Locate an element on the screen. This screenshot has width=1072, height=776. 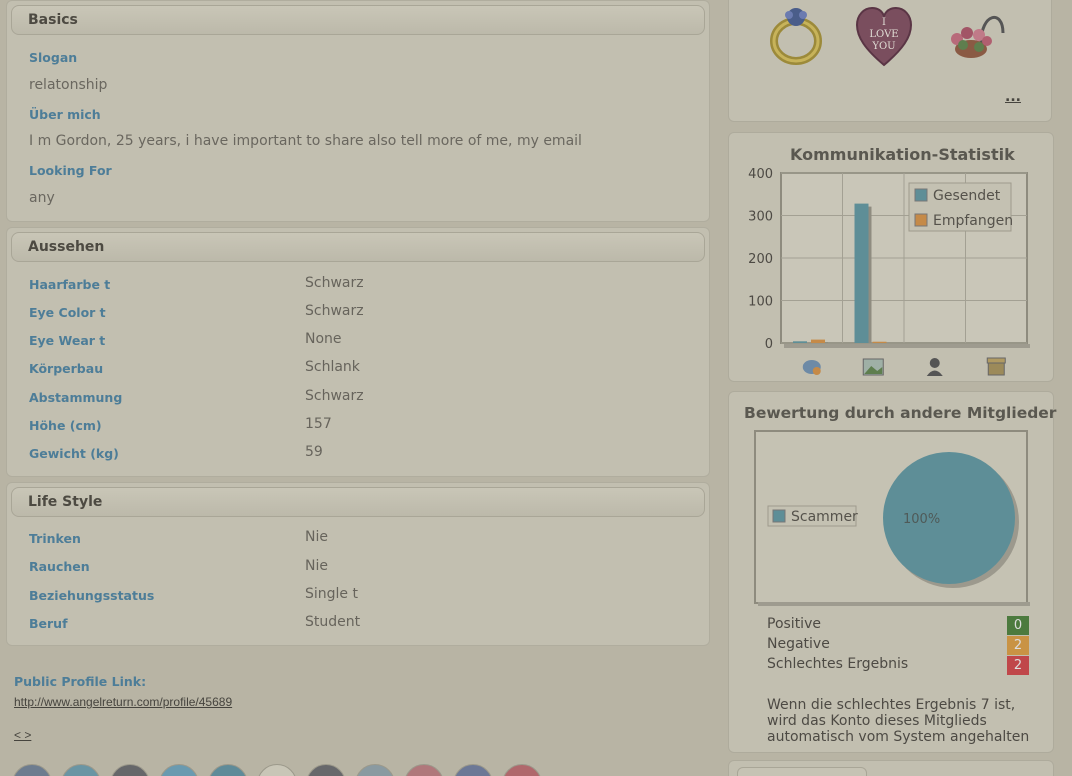
appearance-row-label: Eye Color t is located at coordinates (67, 312).